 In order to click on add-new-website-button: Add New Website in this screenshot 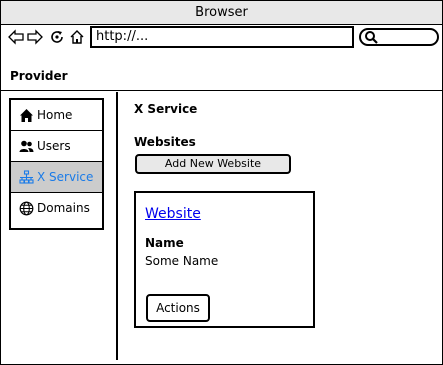, I will do `click(213, 164)`.